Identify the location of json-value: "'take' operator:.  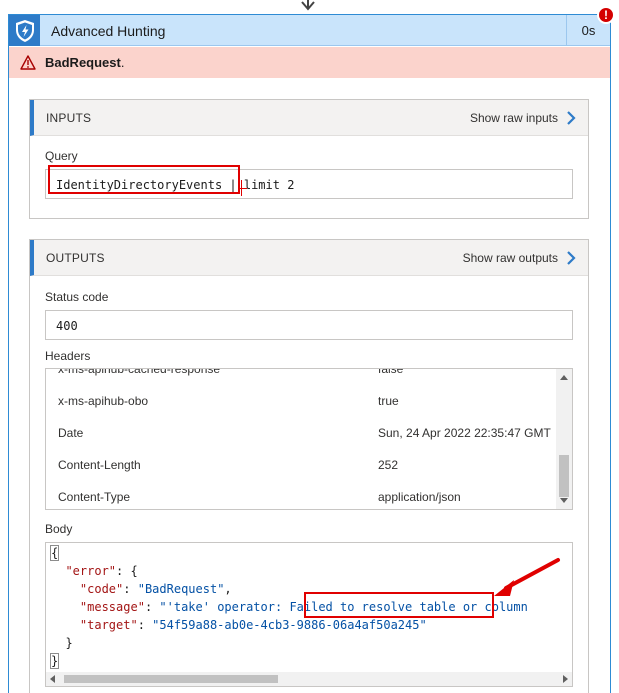
(224, 607).